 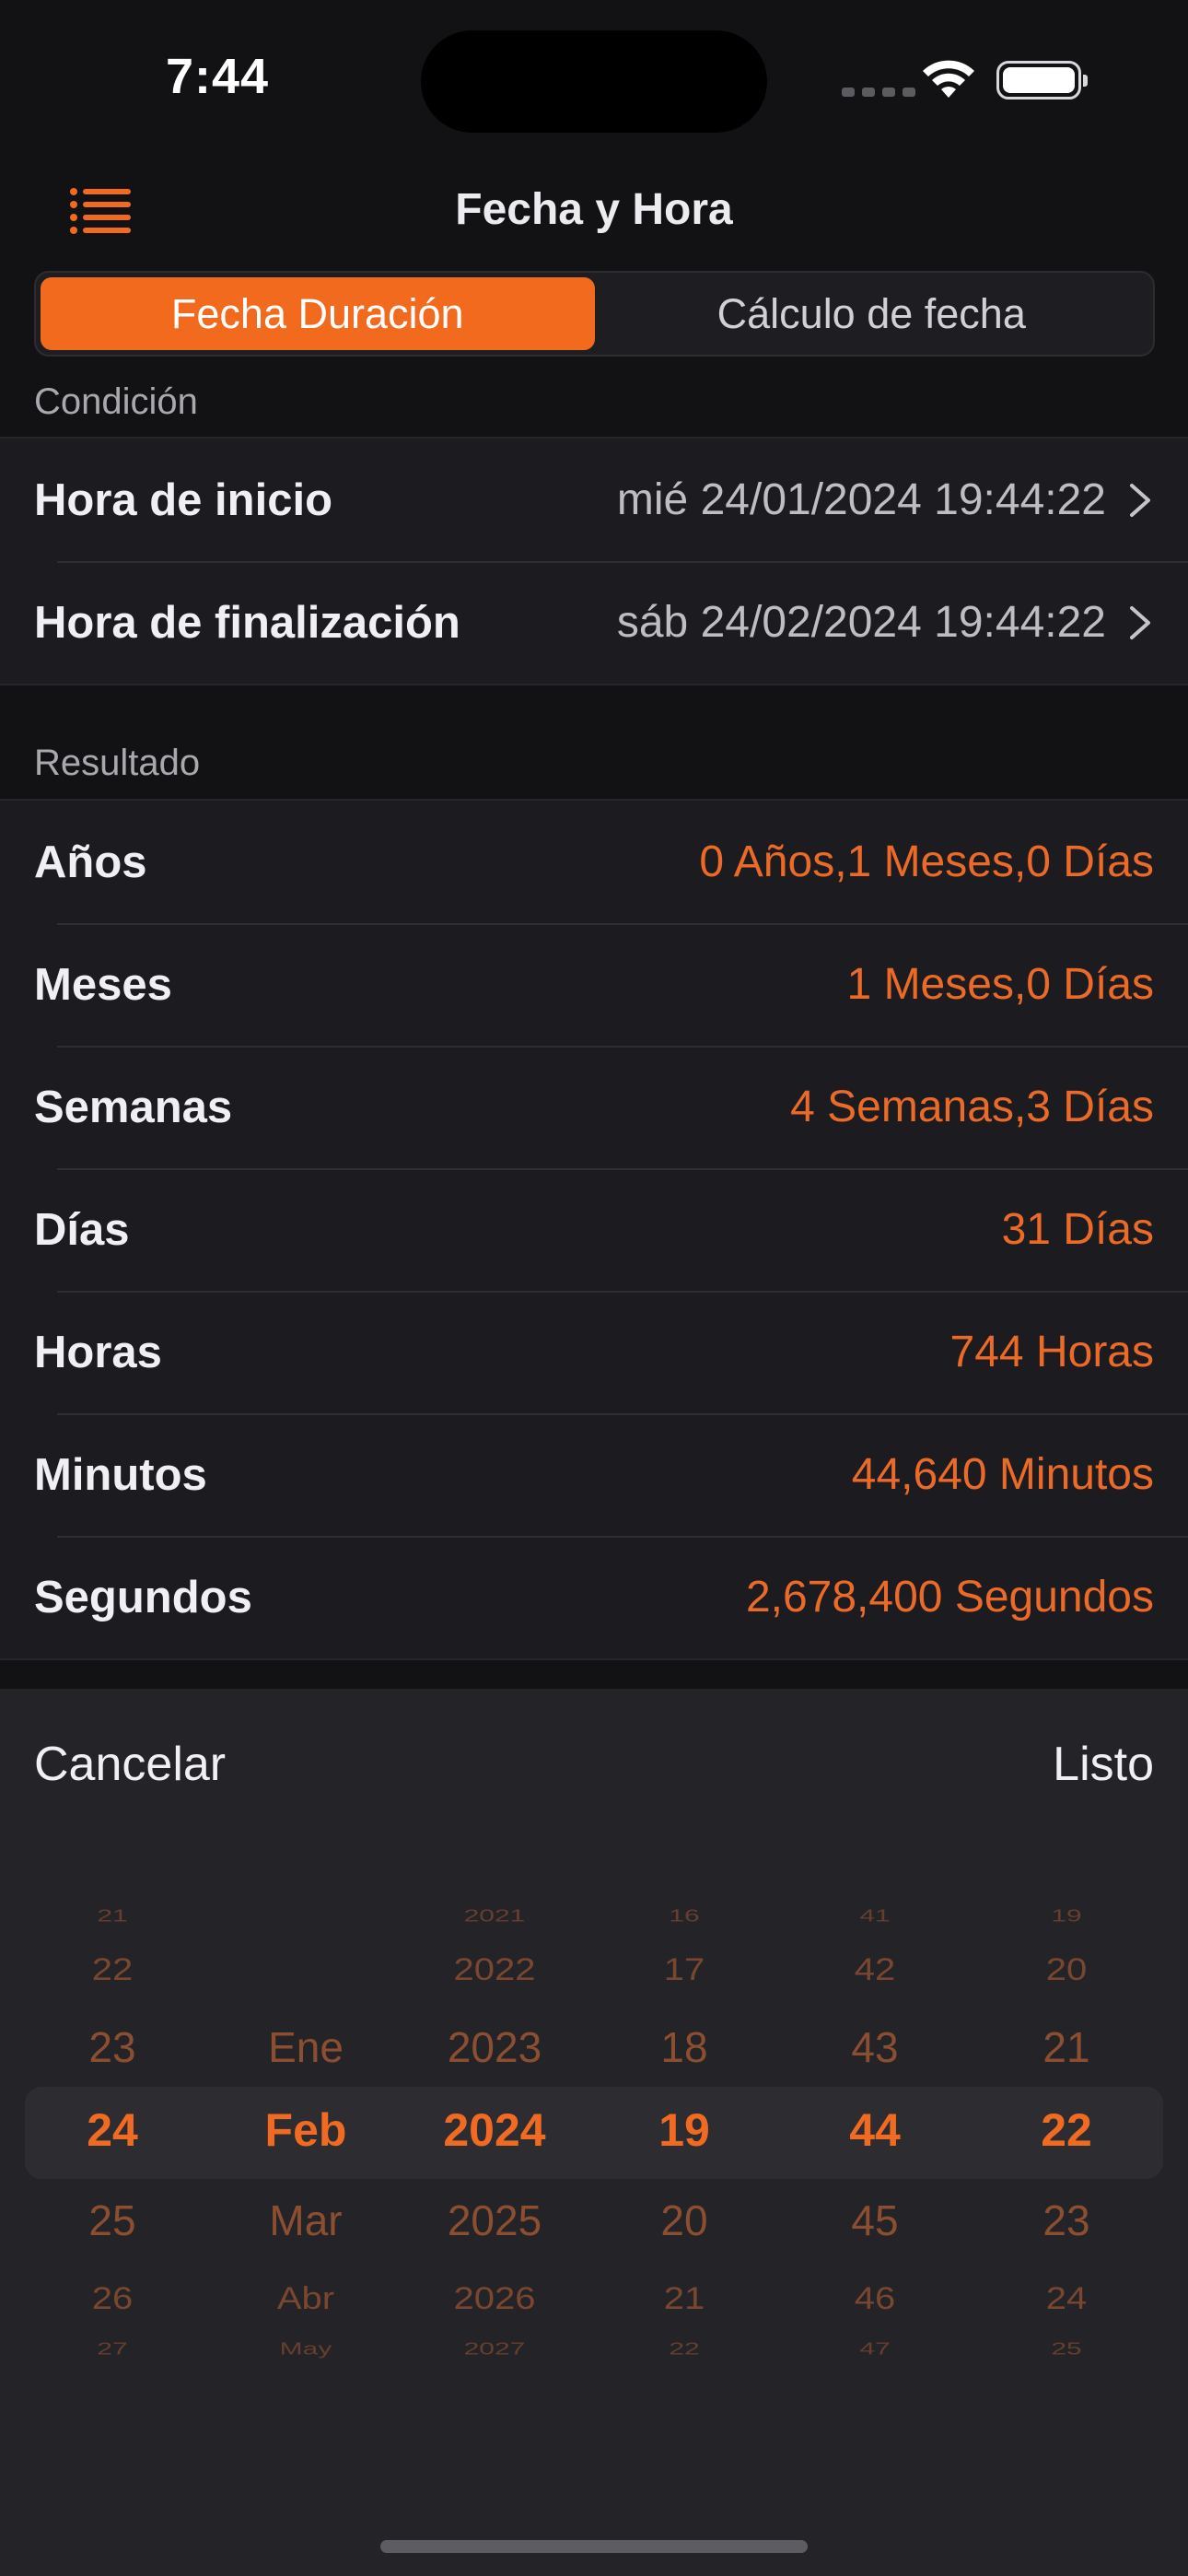 I want to click on picker-column-hour: 16 17 18 19 20 21 22, so click(x=684, y=2132).